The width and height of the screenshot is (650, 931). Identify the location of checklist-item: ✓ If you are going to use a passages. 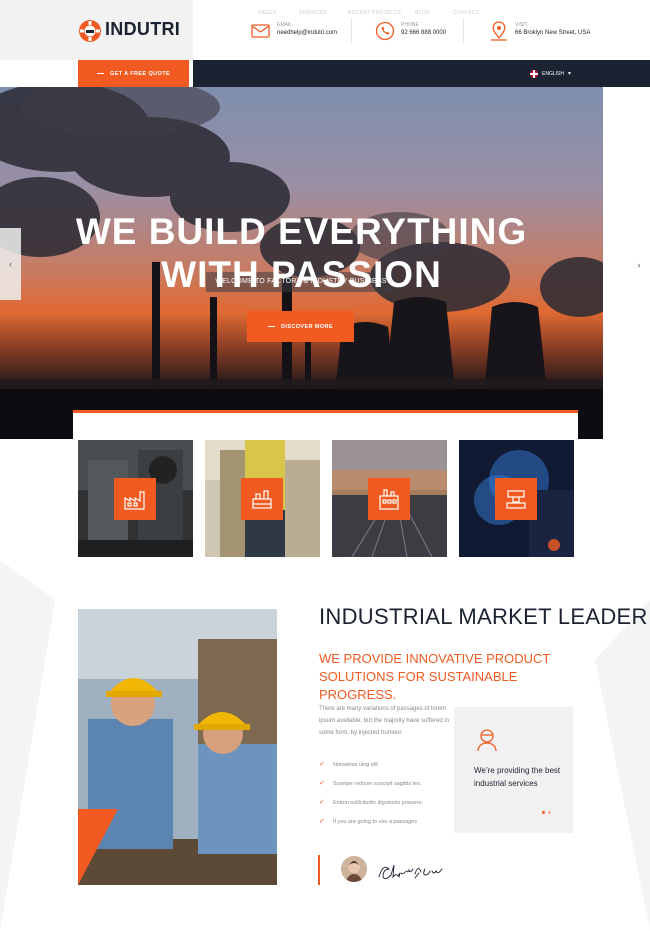
(371, 826).